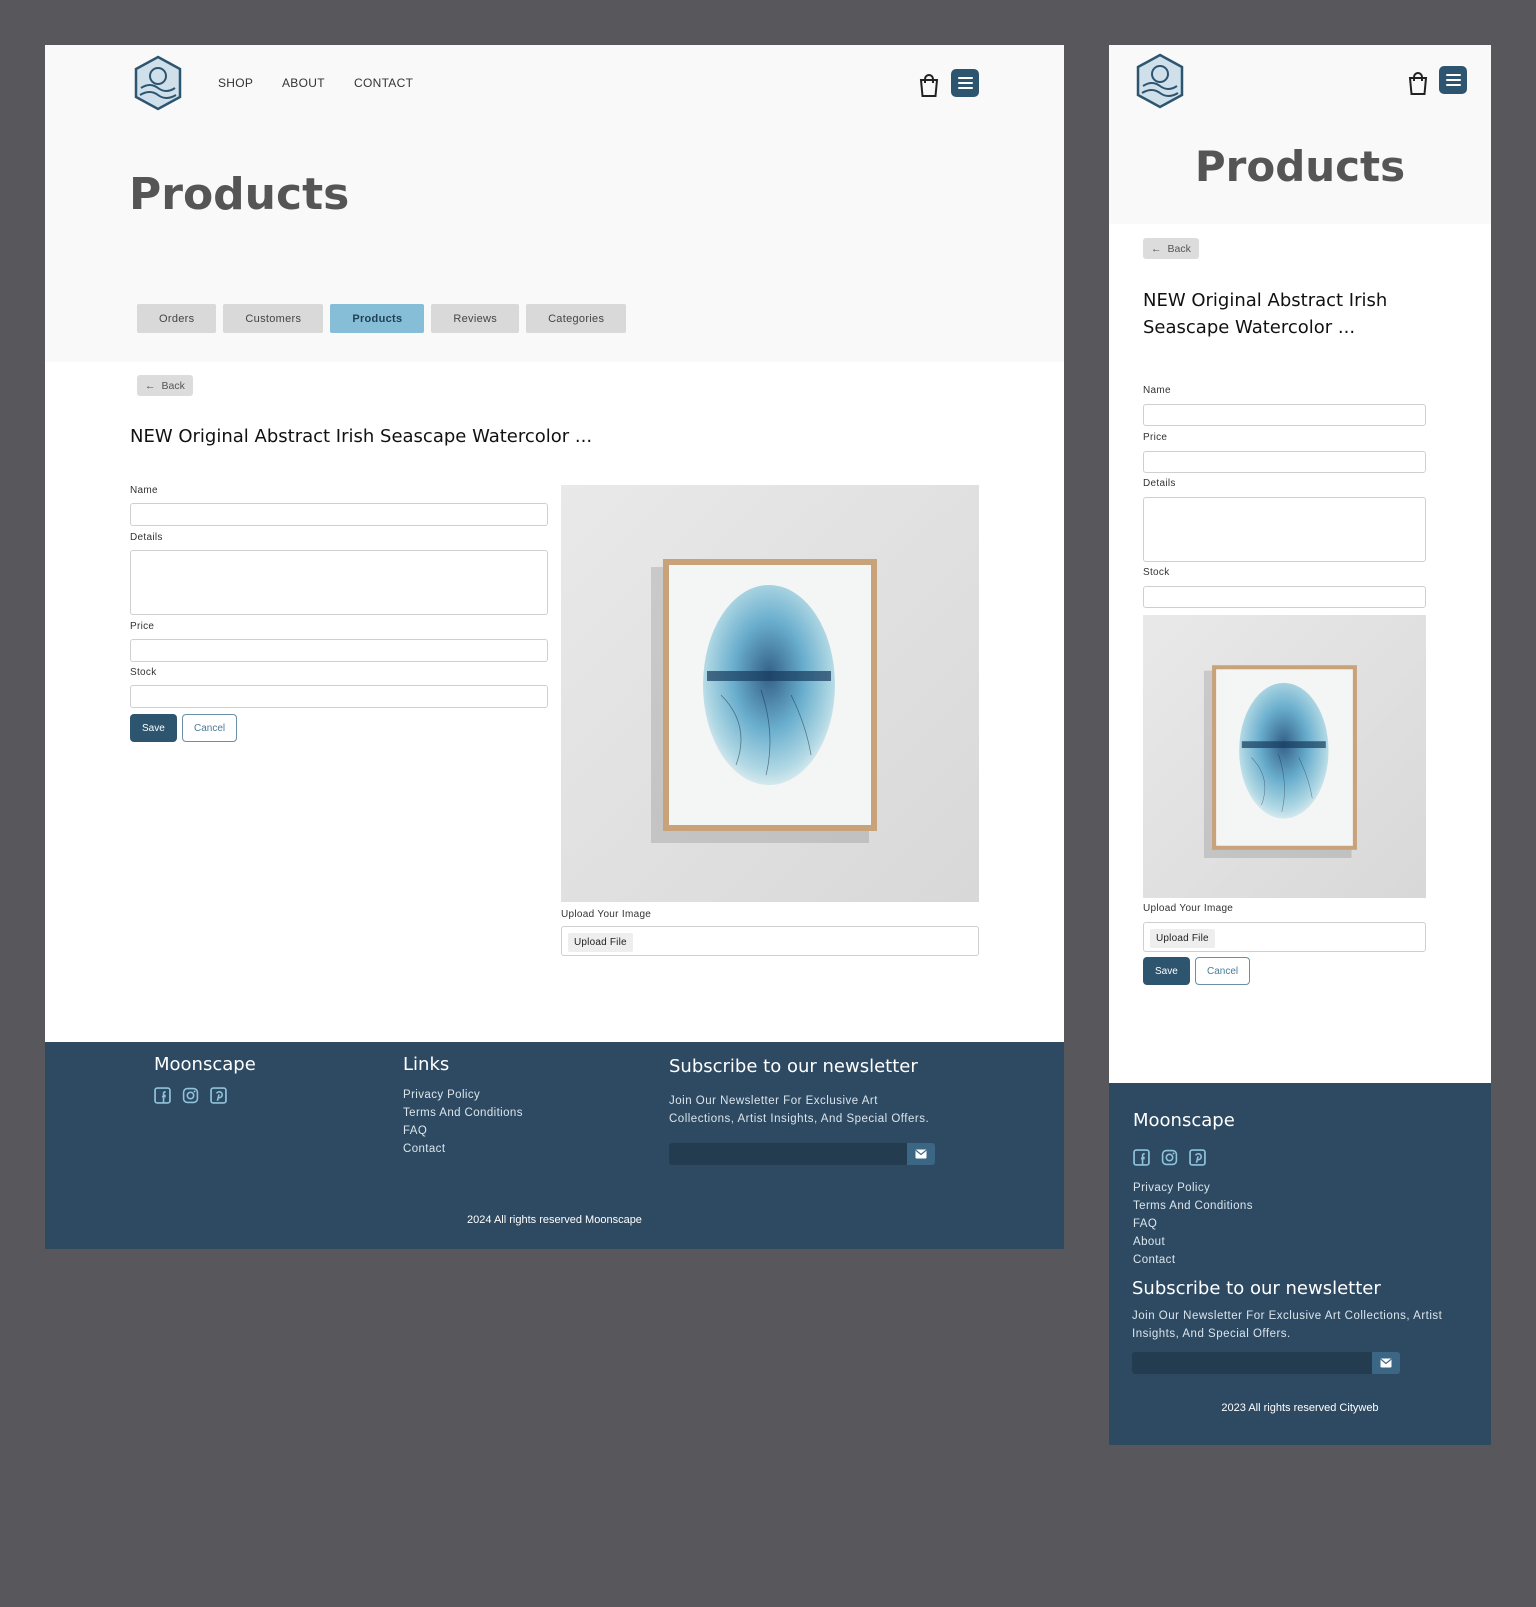 This screenshot has width=1536, height=1607. I want to click on nav-about: ABOUT, so click(303, 83).